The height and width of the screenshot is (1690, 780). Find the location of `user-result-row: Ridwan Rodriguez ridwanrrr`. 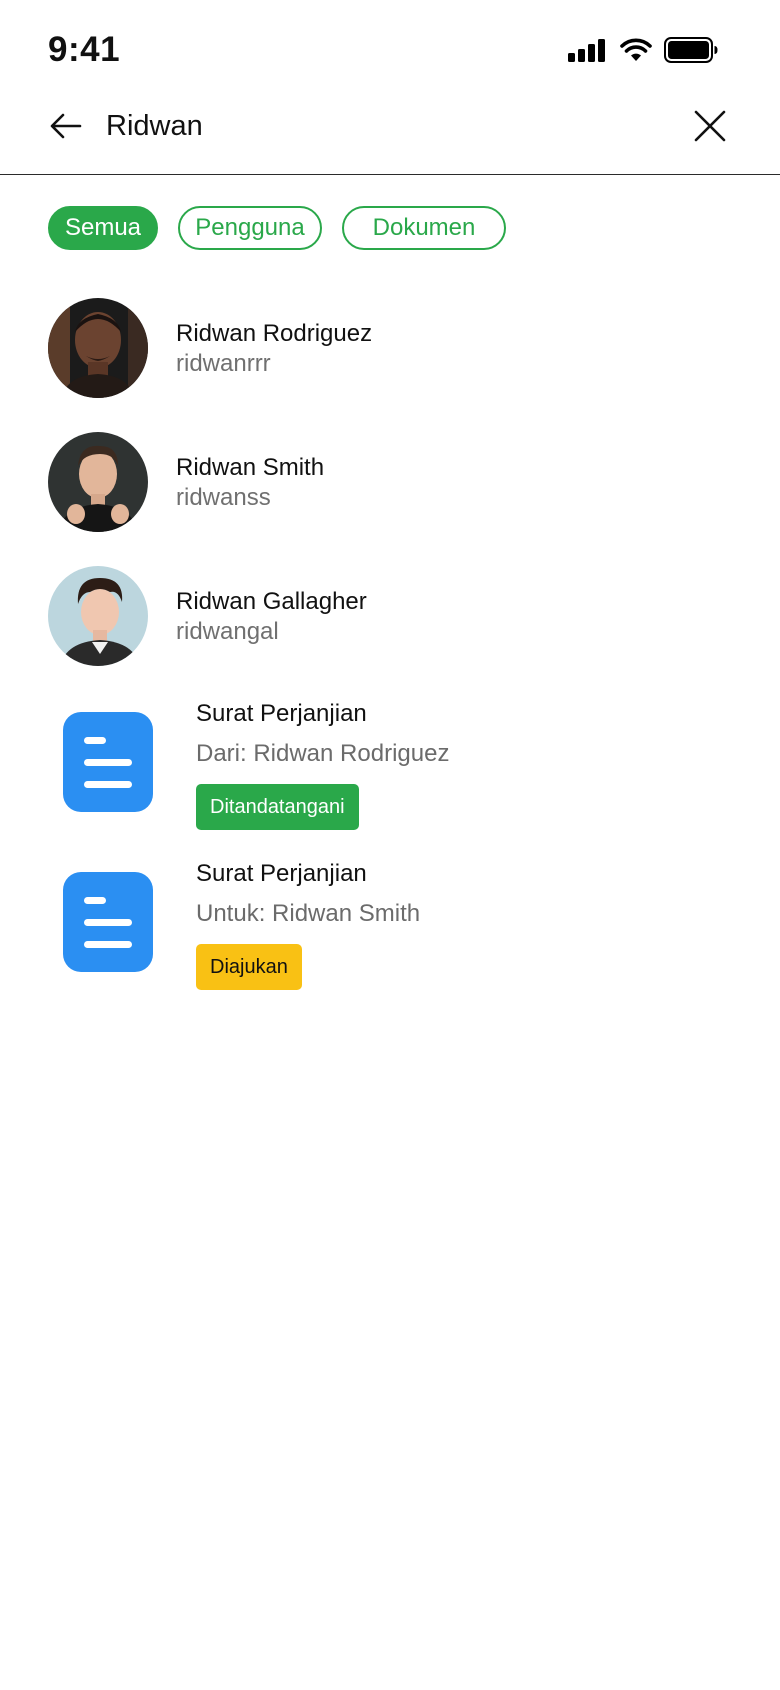

user-result-row: Ridwan Rodriguez ridwanrrr is located at coordinates (390, 348).